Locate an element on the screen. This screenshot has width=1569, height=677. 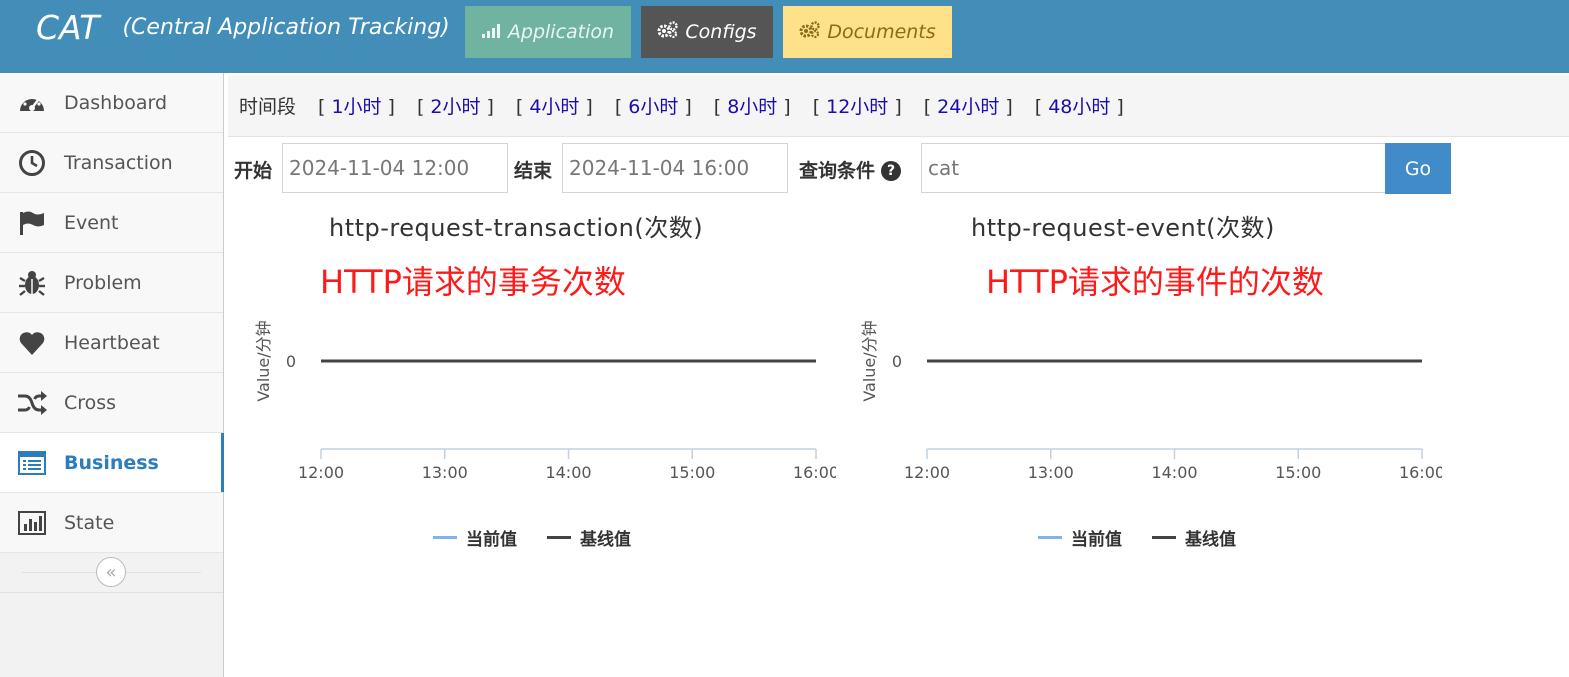
go-button: Go is located at coordinates (1418, 168).